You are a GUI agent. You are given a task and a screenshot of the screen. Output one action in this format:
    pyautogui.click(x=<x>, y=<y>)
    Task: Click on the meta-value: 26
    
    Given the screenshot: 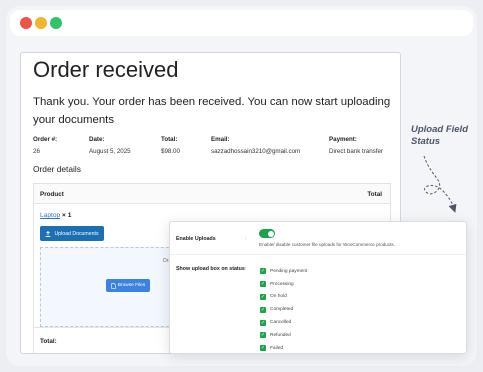 What is the action you would take?
    pyautogui.click(x=36, y=151)
    